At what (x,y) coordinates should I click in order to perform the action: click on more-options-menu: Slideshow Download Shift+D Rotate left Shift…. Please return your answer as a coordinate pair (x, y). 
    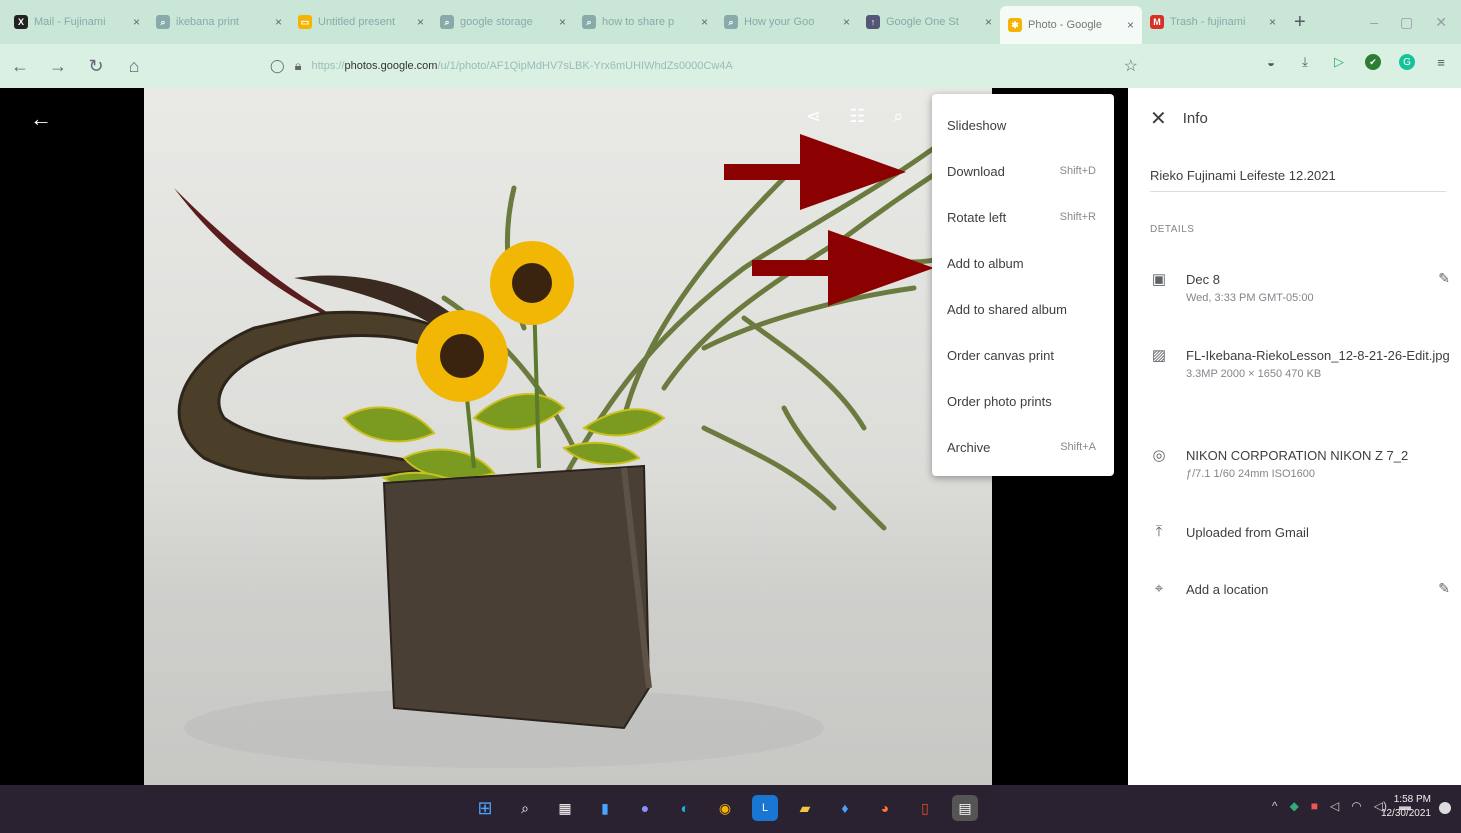
    Looking at the image, I should click on (1023, 285).